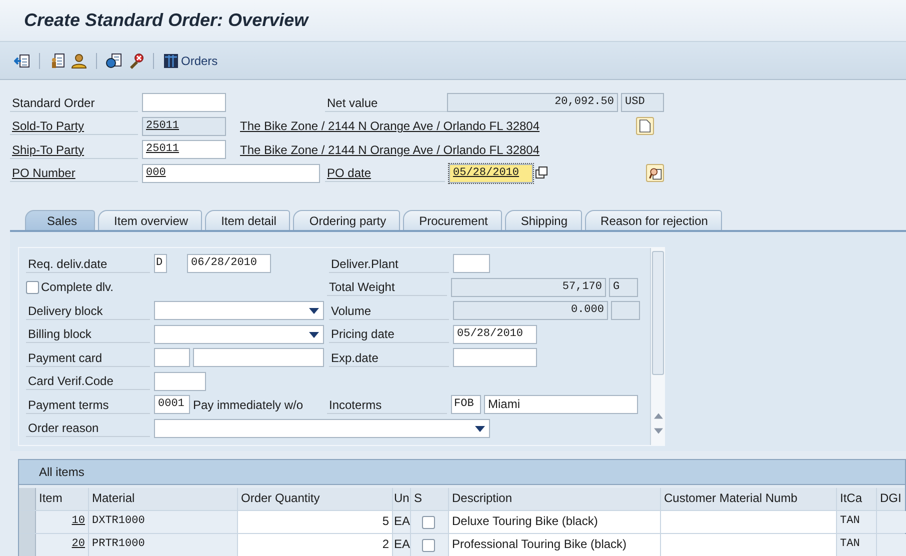 The image size is (906, 556). What do you see at coordinates (88, 405) in the screenshot?
I see `field-label: Payment terms` at bounding box center [88, 405].